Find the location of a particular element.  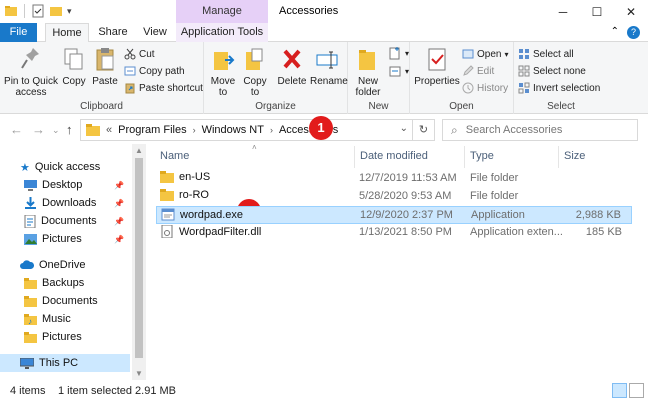

copy-to-icon is located at coordinates (254, 59).